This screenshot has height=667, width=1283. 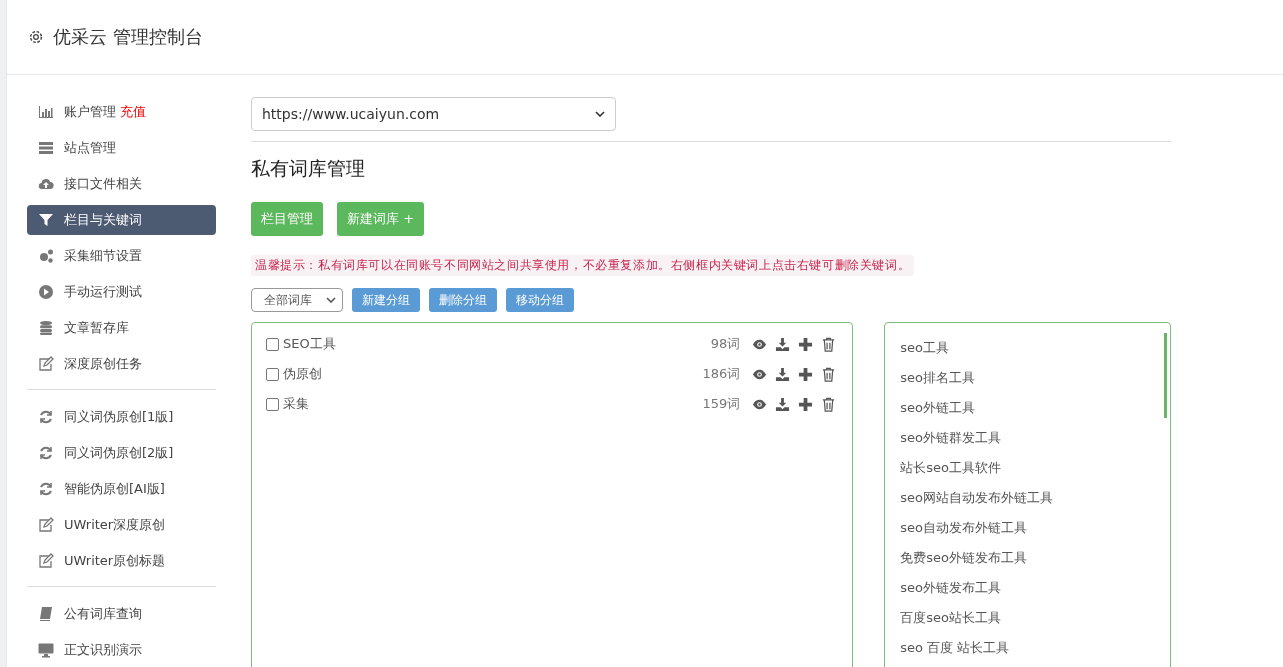 I want to click on word-count: 186词, so click(x=721, y=374).